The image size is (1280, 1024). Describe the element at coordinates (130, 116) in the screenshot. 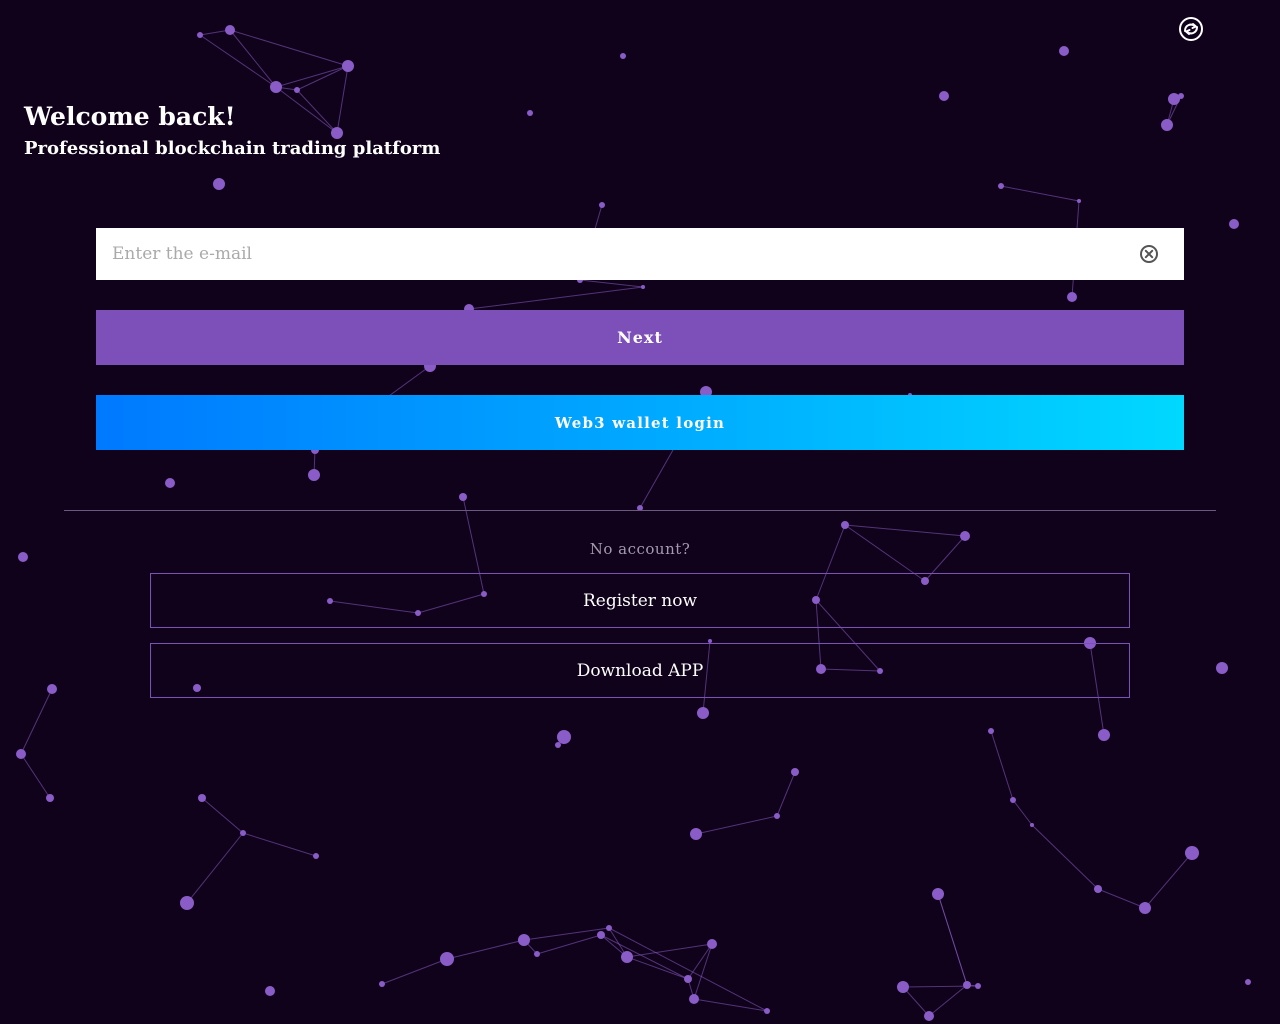

I see `page-title: Welcome back!` at that location.